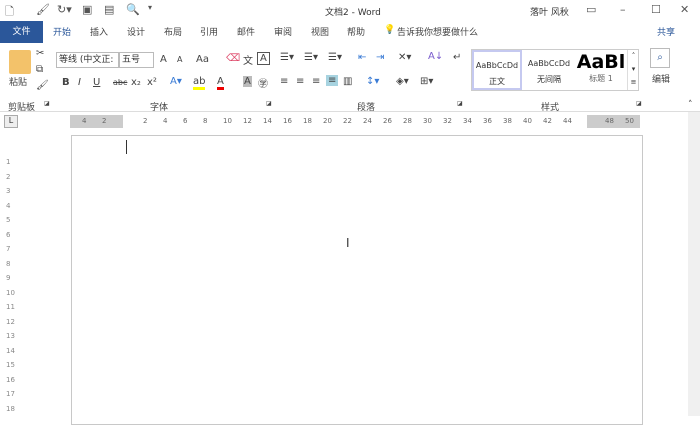 The height and width of the screenshot is (425, 700). I want to click on ribbon-display-icon: ▭, so click(591, 9).